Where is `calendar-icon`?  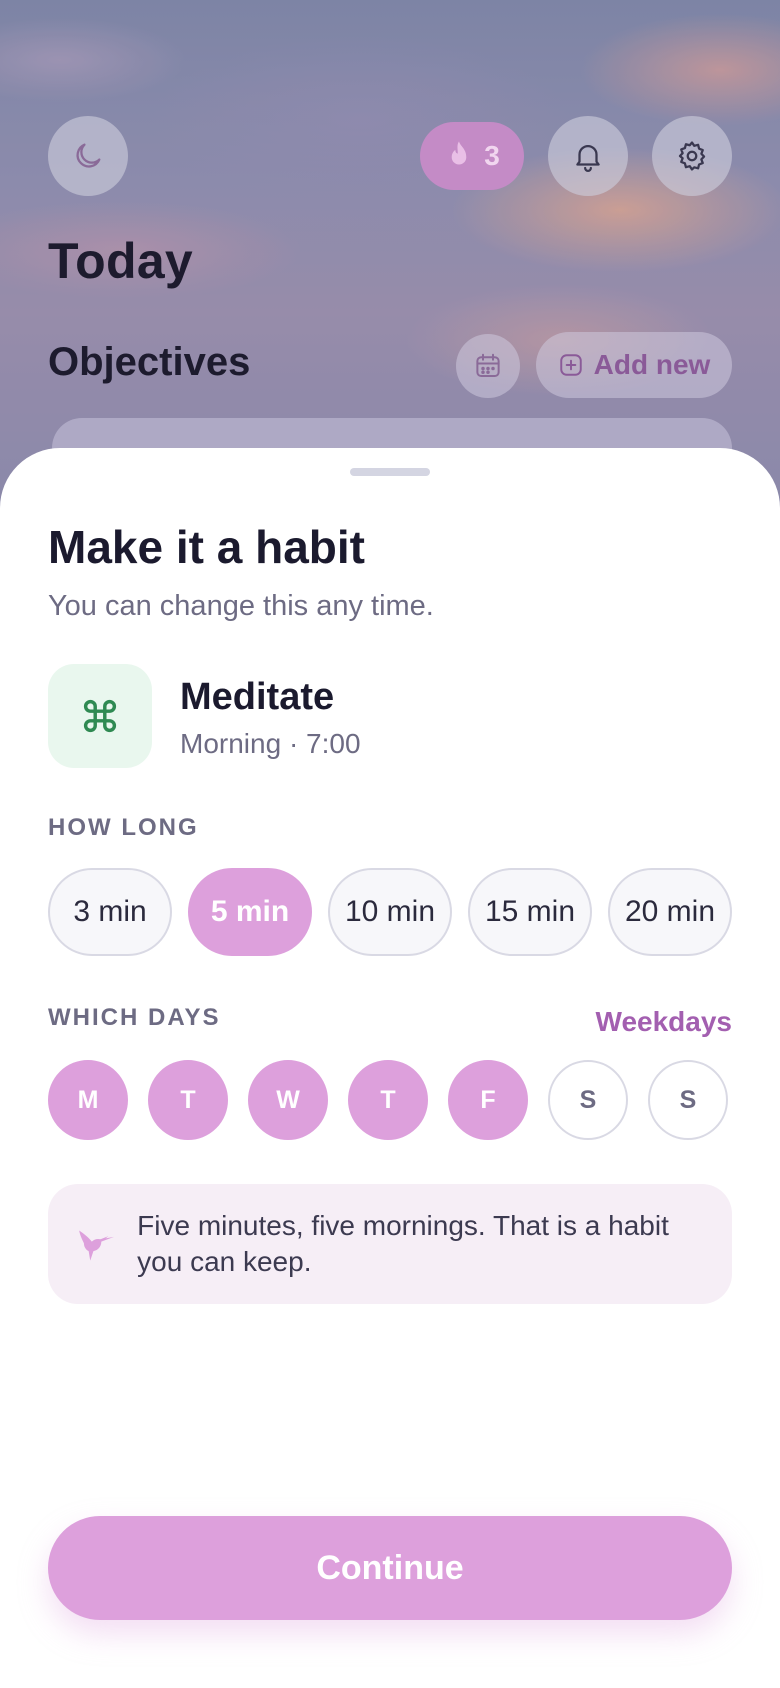
calendar-icon is located at coordinates (488, 365).